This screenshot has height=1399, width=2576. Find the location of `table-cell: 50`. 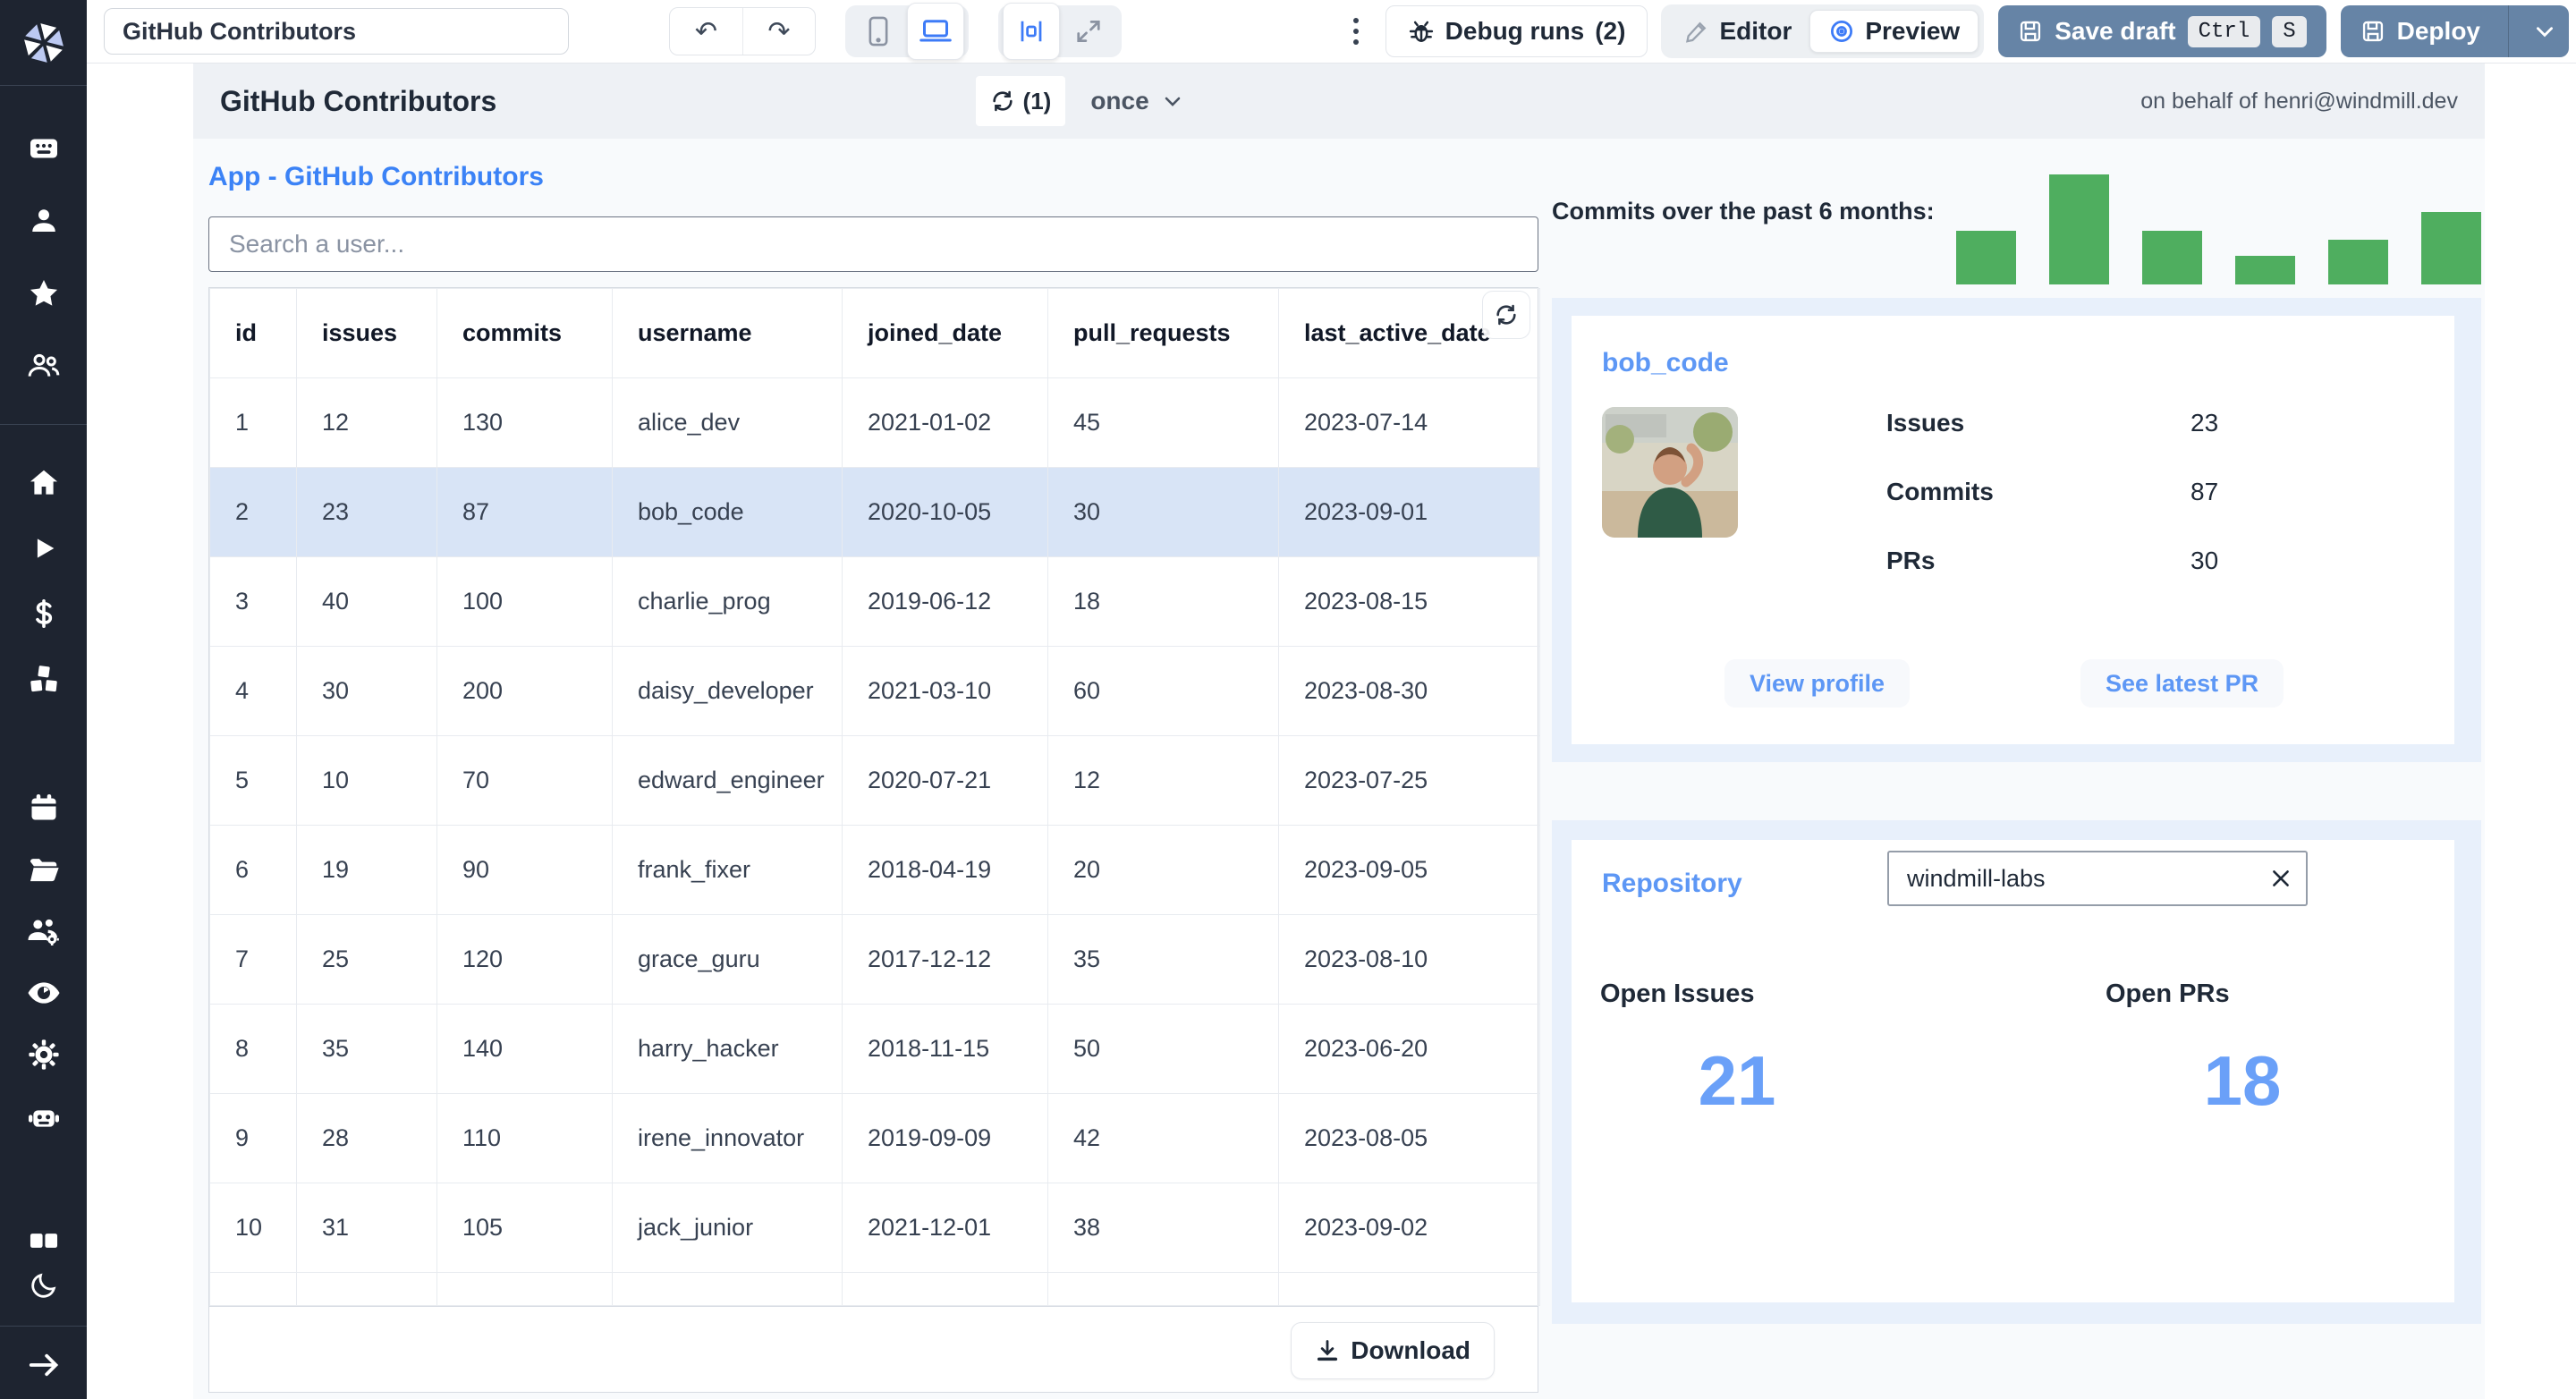

table-cell: 50 is located at coordinates (1163, 1049).